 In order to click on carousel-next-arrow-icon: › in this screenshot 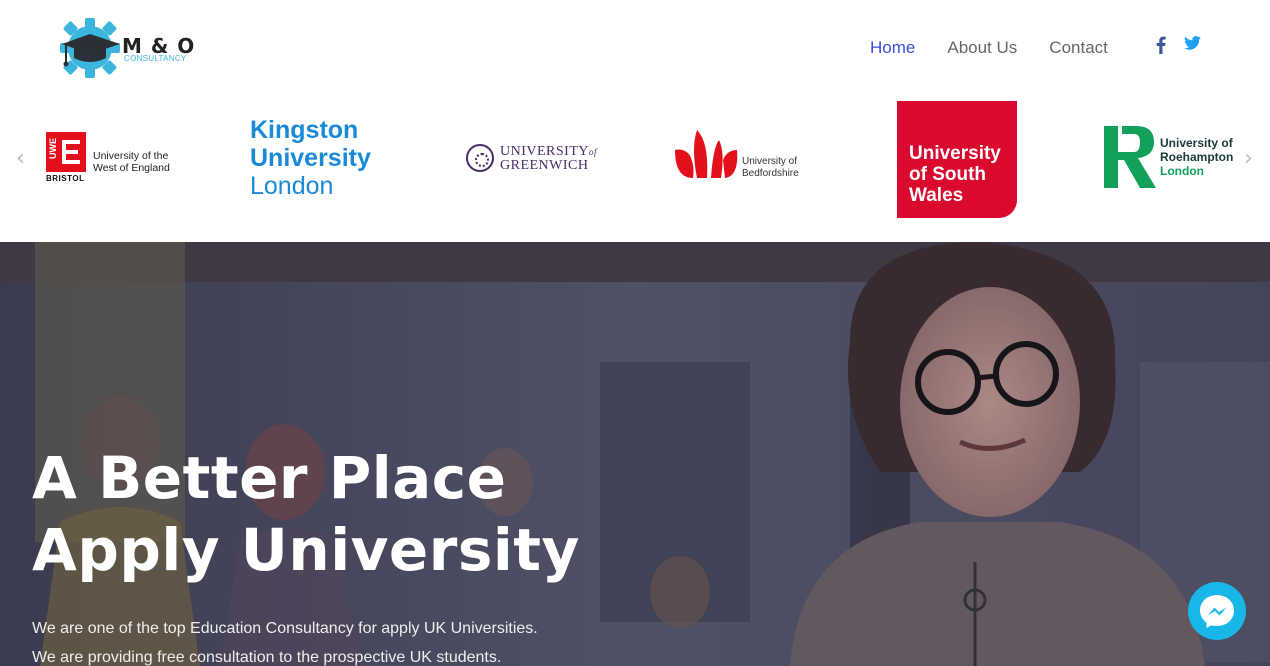, I will do `click(1248, 158)`.